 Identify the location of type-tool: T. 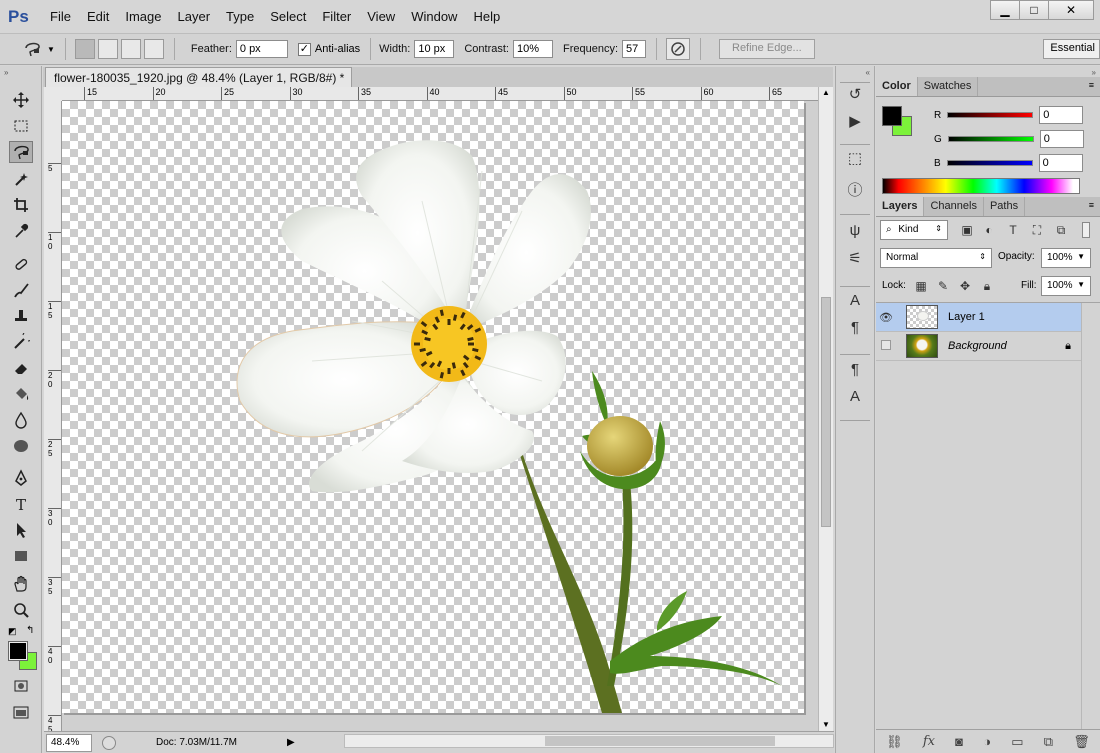
(21, 504).